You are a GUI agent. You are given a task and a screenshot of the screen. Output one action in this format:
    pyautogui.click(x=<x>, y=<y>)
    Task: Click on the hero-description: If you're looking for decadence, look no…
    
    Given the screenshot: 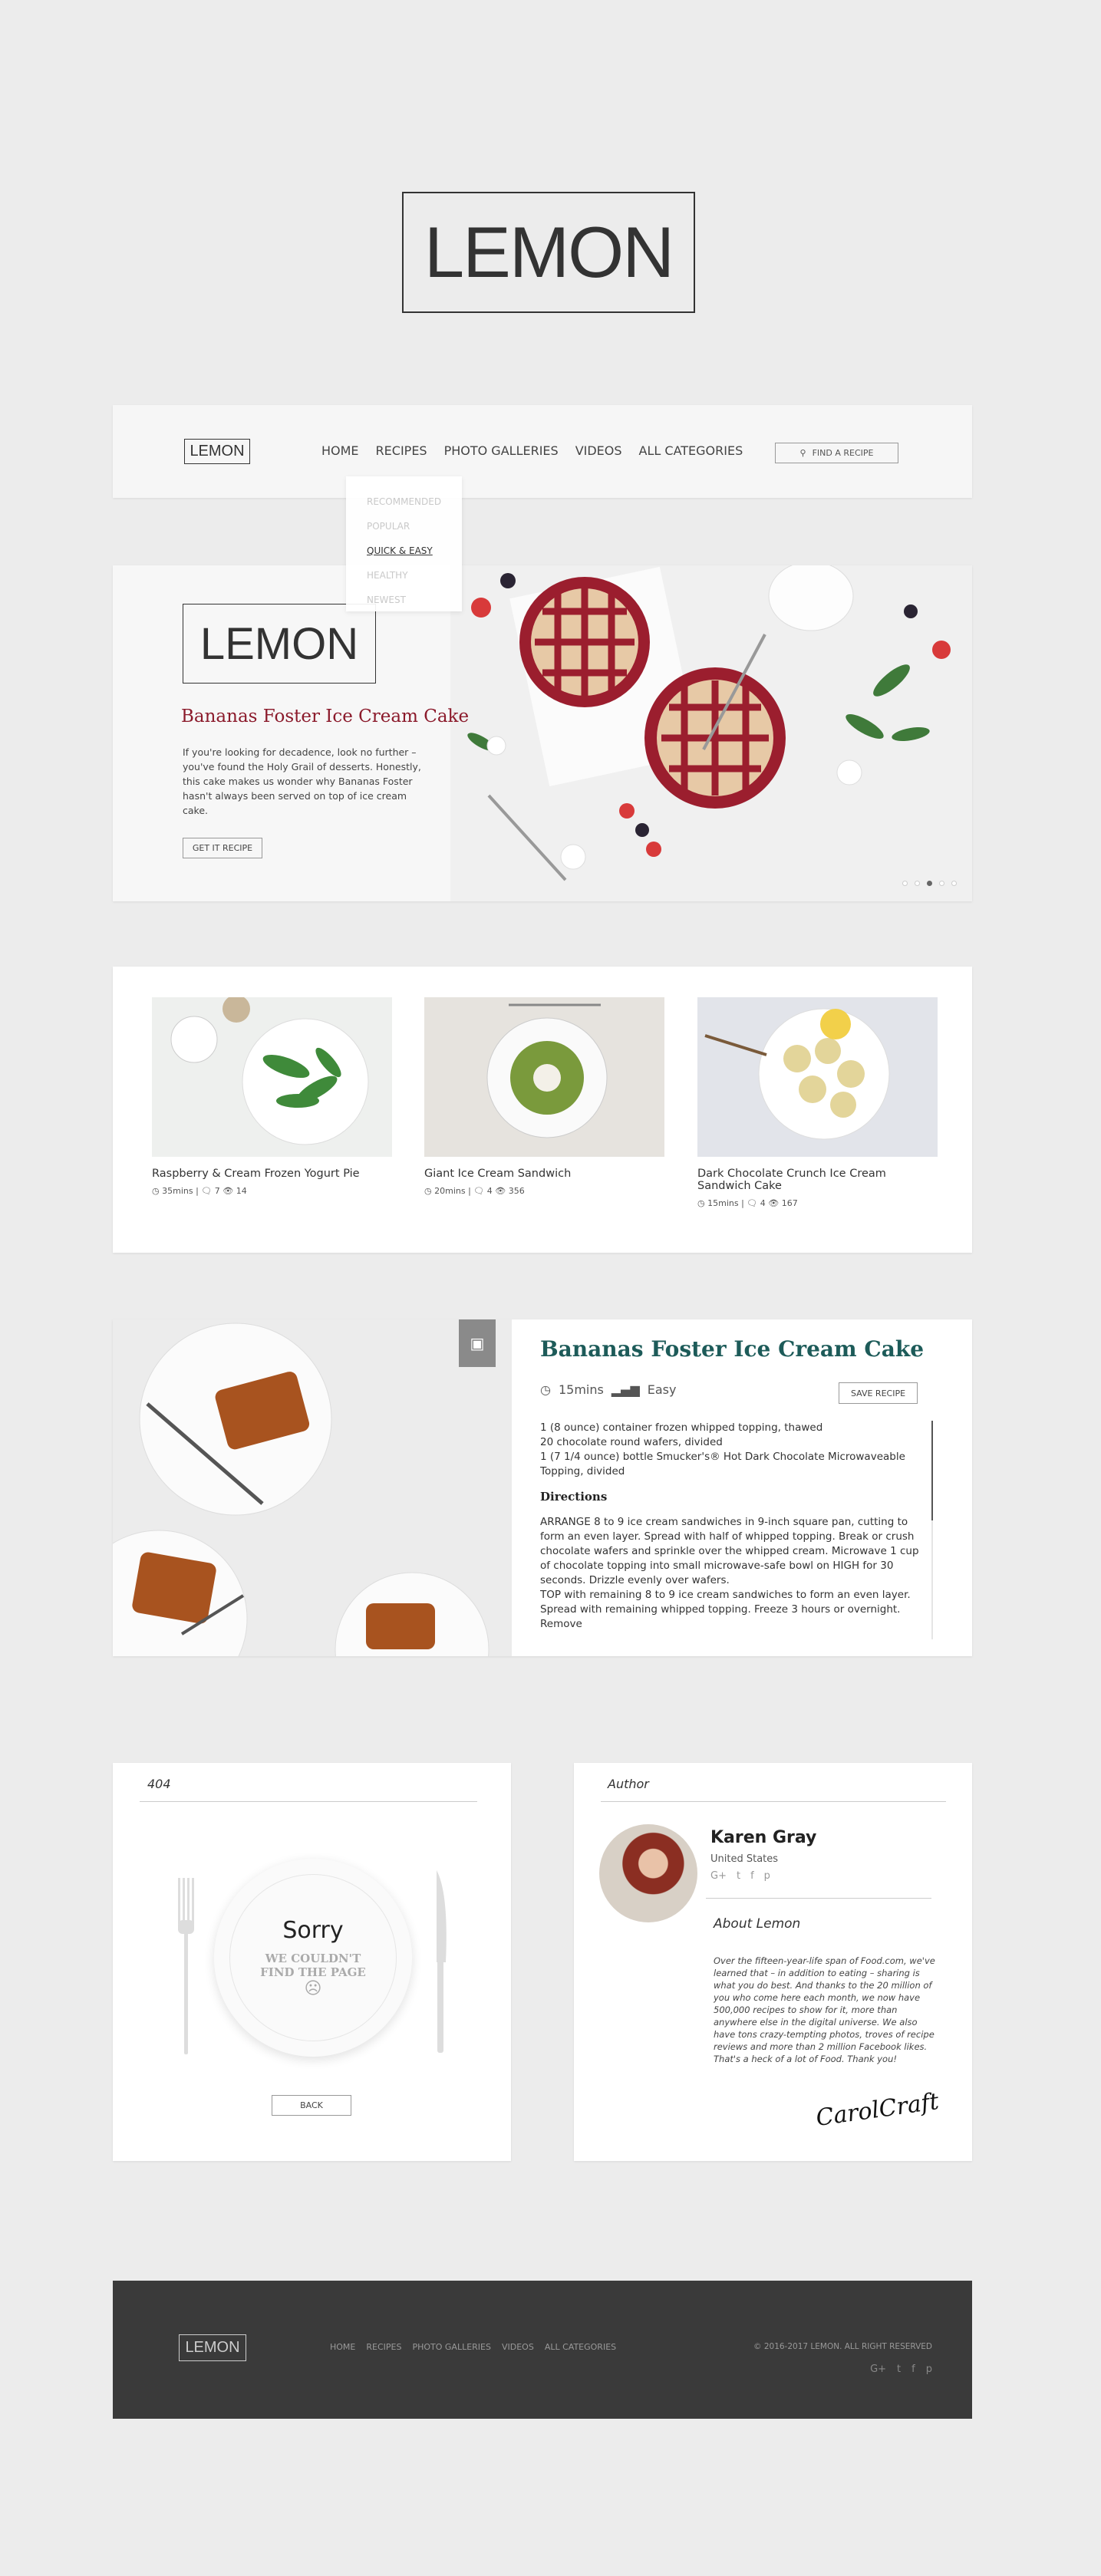 What is the action you would take?
    pyautogui.click(x=302, y=781)
    